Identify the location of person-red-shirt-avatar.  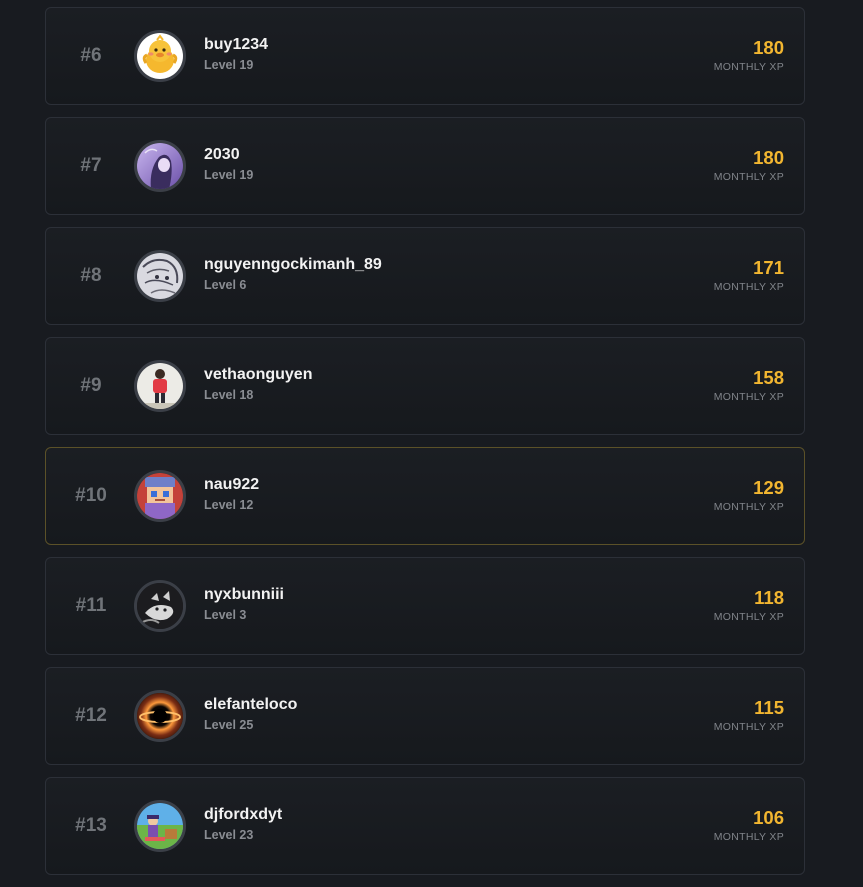
(160, 386).